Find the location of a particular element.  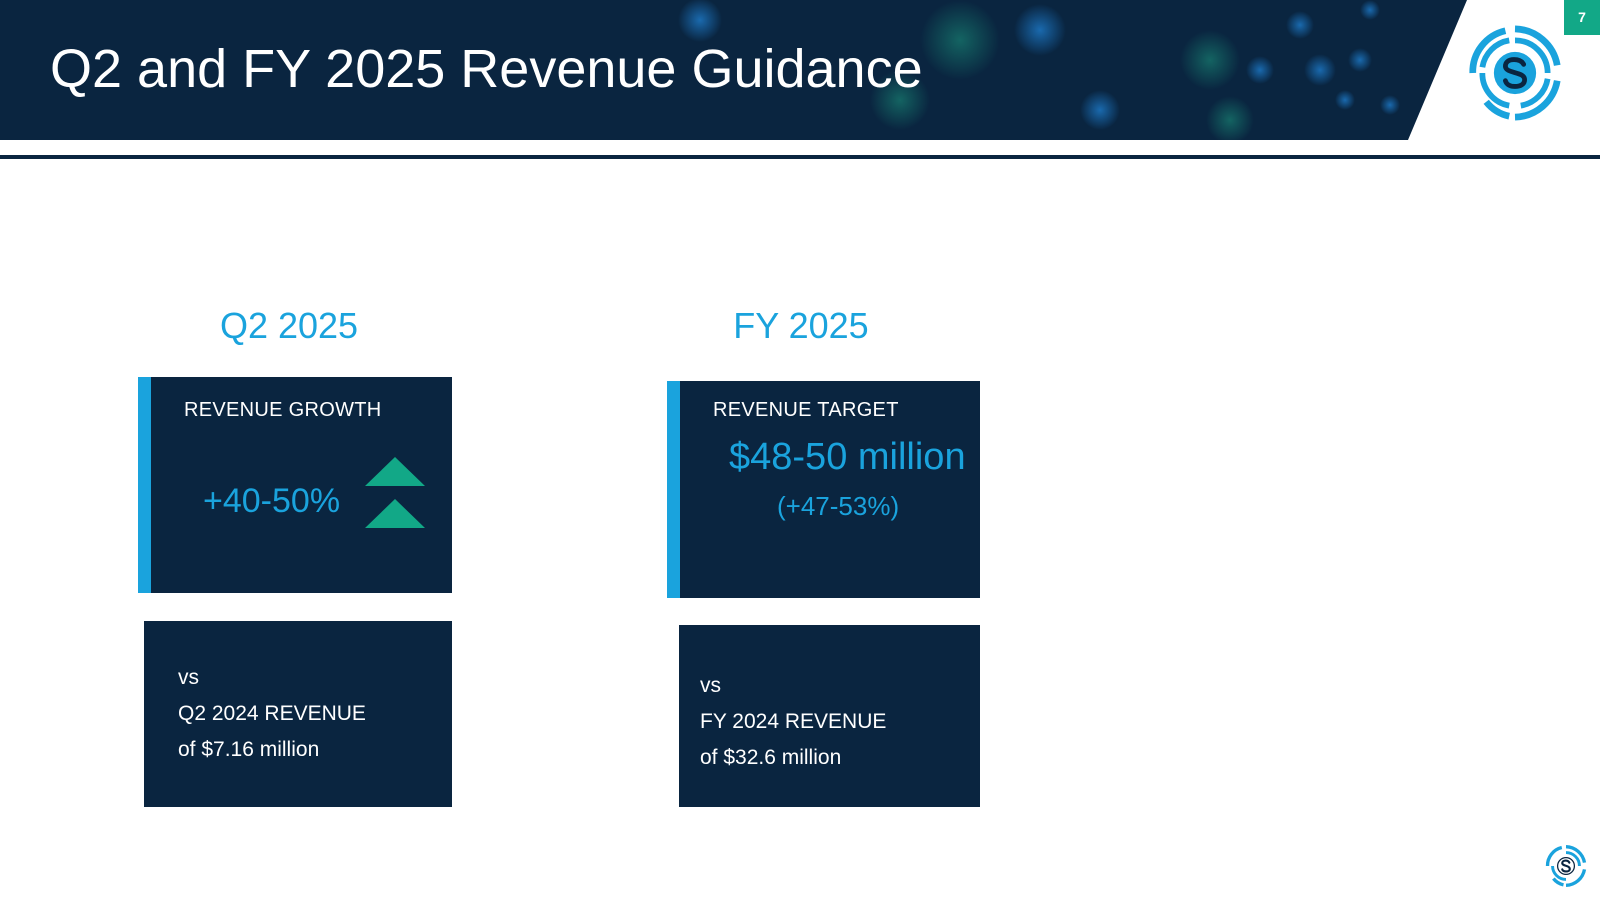

fy-card-heading: REVENUE TARGET is located at coordinates (806, 410).